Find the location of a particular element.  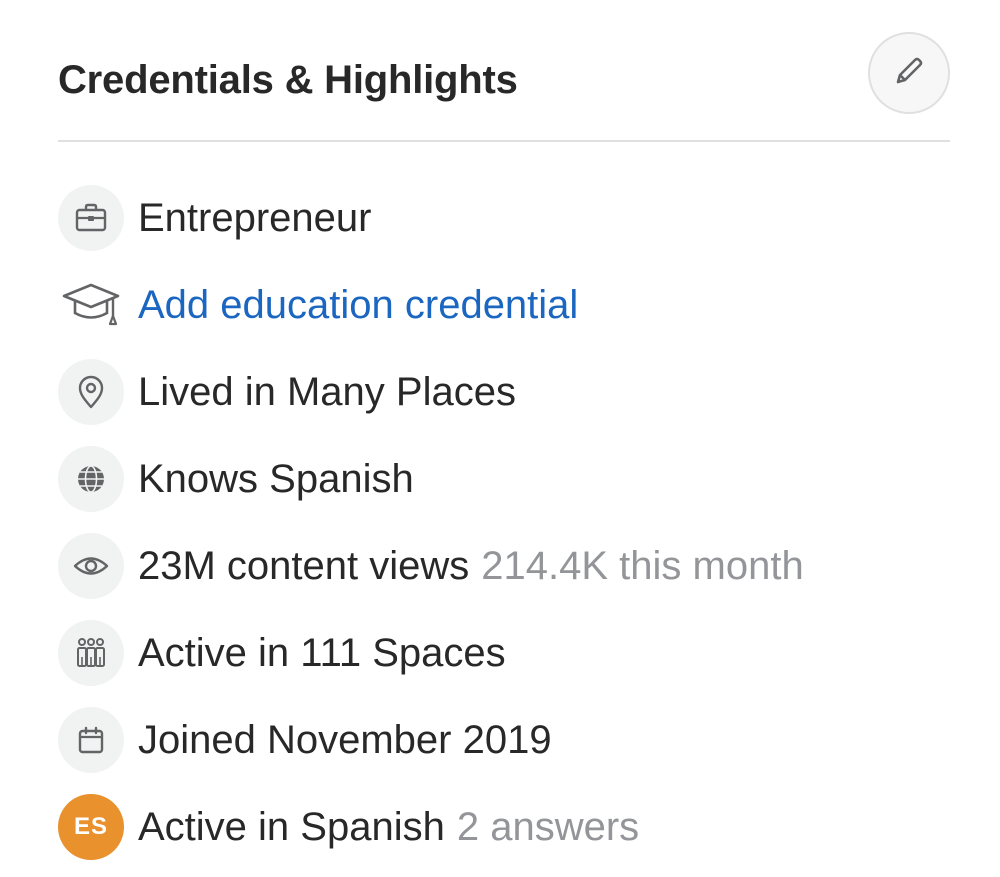

monthly-views-label: 214.4K this month is located at coordinates (642, 565).